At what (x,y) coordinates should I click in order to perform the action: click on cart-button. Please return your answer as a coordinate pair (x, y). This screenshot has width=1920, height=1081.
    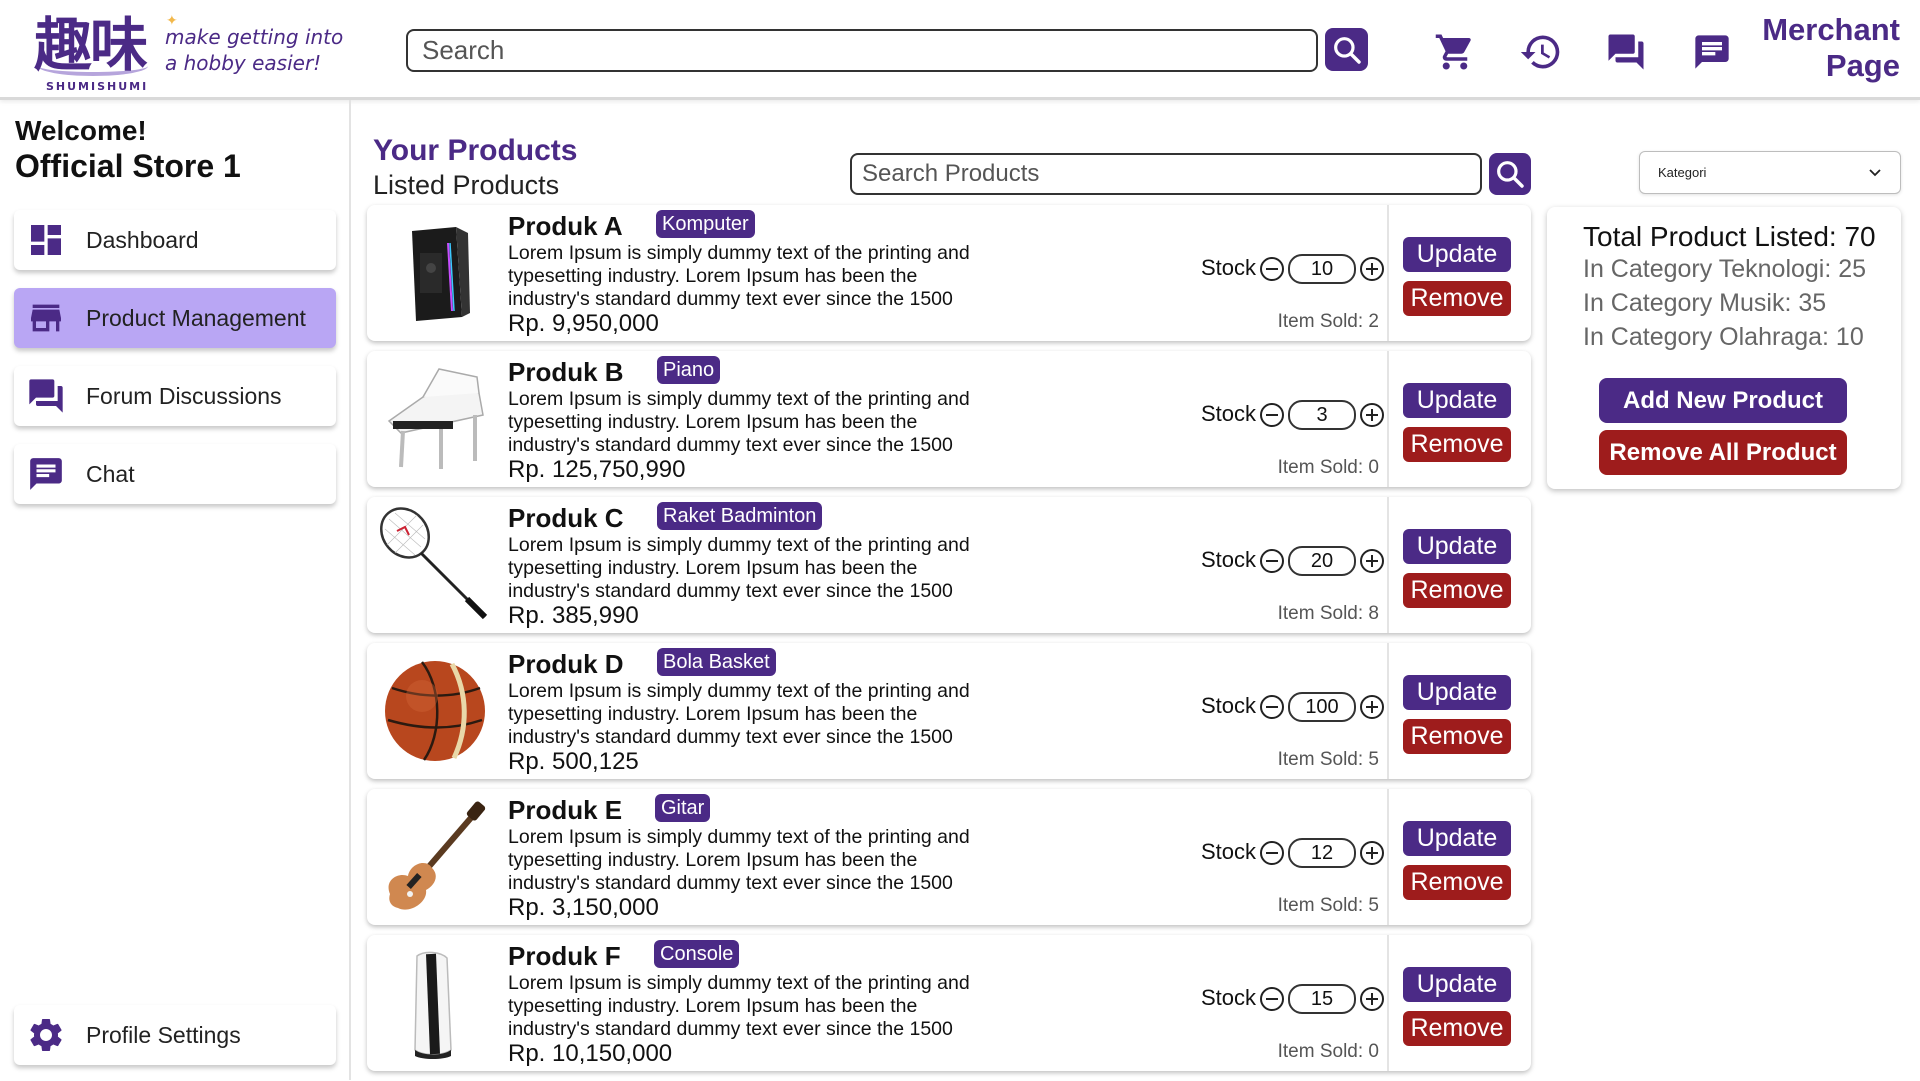
    Looking at the image, I should click on (1455, 52).